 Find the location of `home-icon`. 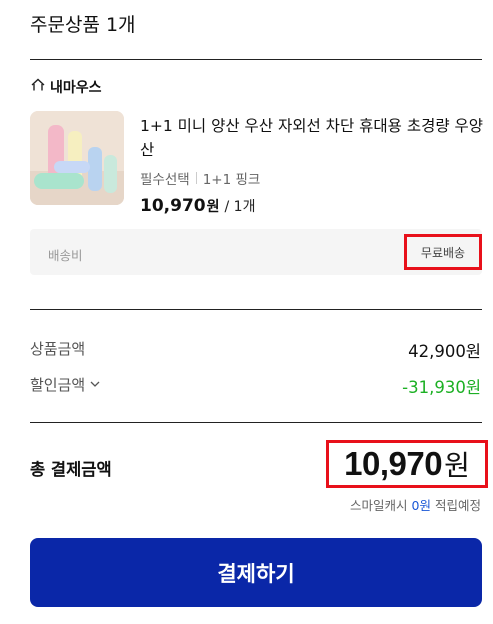

home-icon is located at coordinates (38, 87).